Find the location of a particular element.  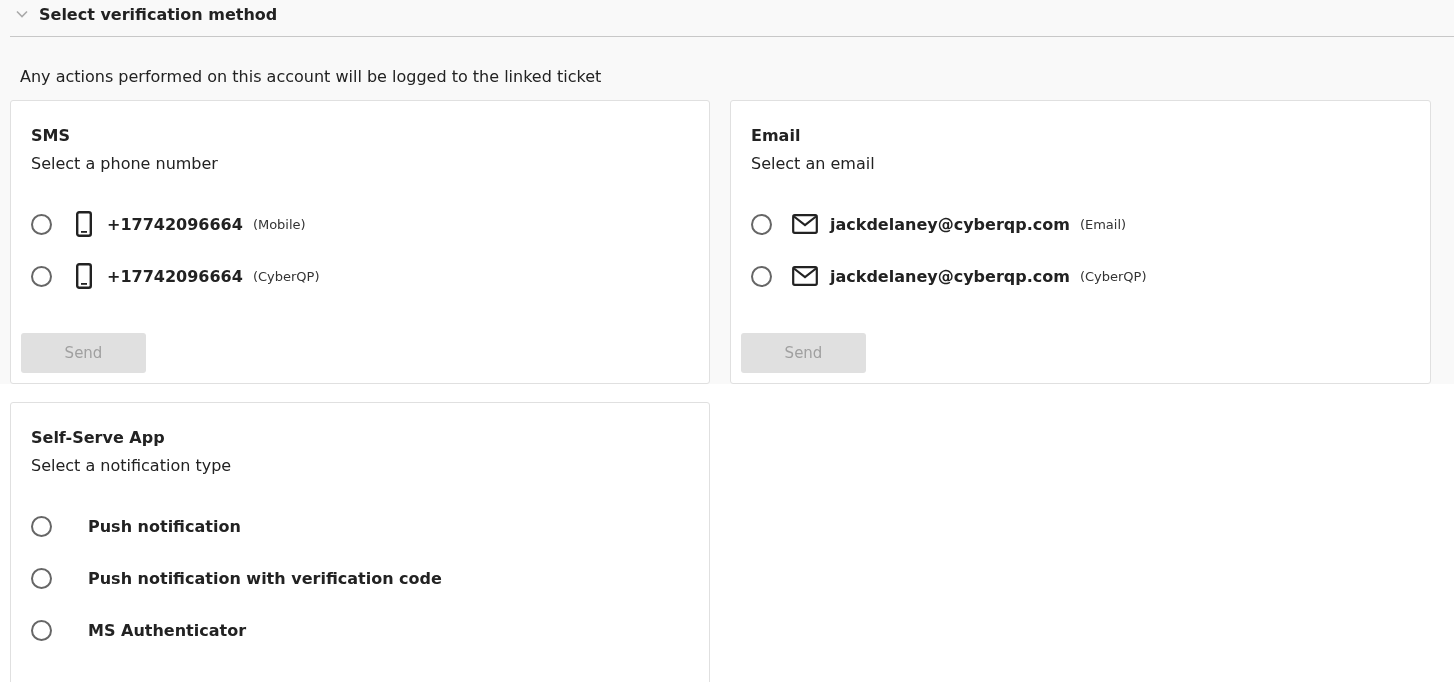

card-title: Self-Serve App is located at coordinates (98, 438).